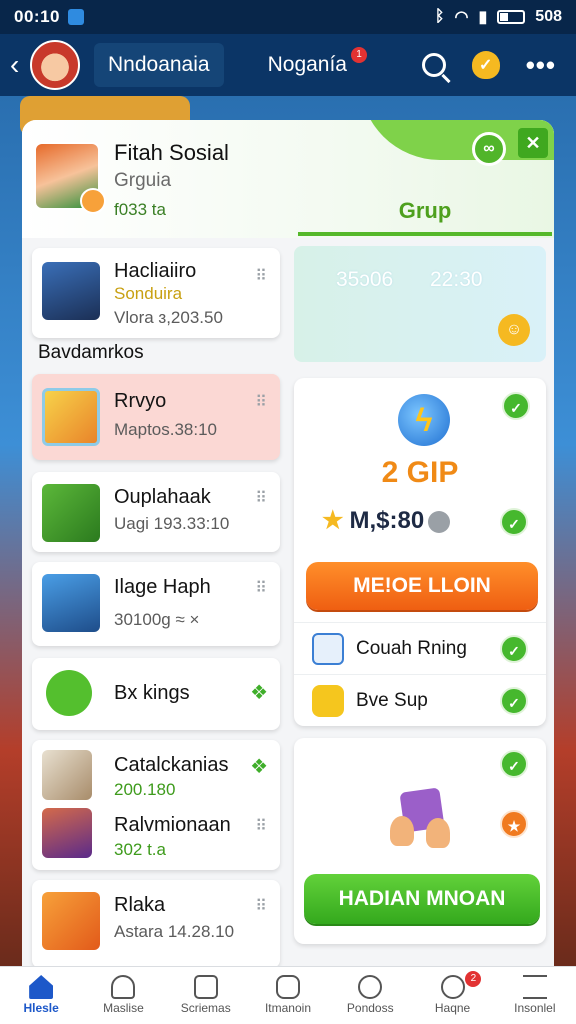 This screenshot has width=576, height=1024. What do you see at coordinates (328, 649) in the screenshot?
I see `chart-icon` at bounding box center [328, 649].